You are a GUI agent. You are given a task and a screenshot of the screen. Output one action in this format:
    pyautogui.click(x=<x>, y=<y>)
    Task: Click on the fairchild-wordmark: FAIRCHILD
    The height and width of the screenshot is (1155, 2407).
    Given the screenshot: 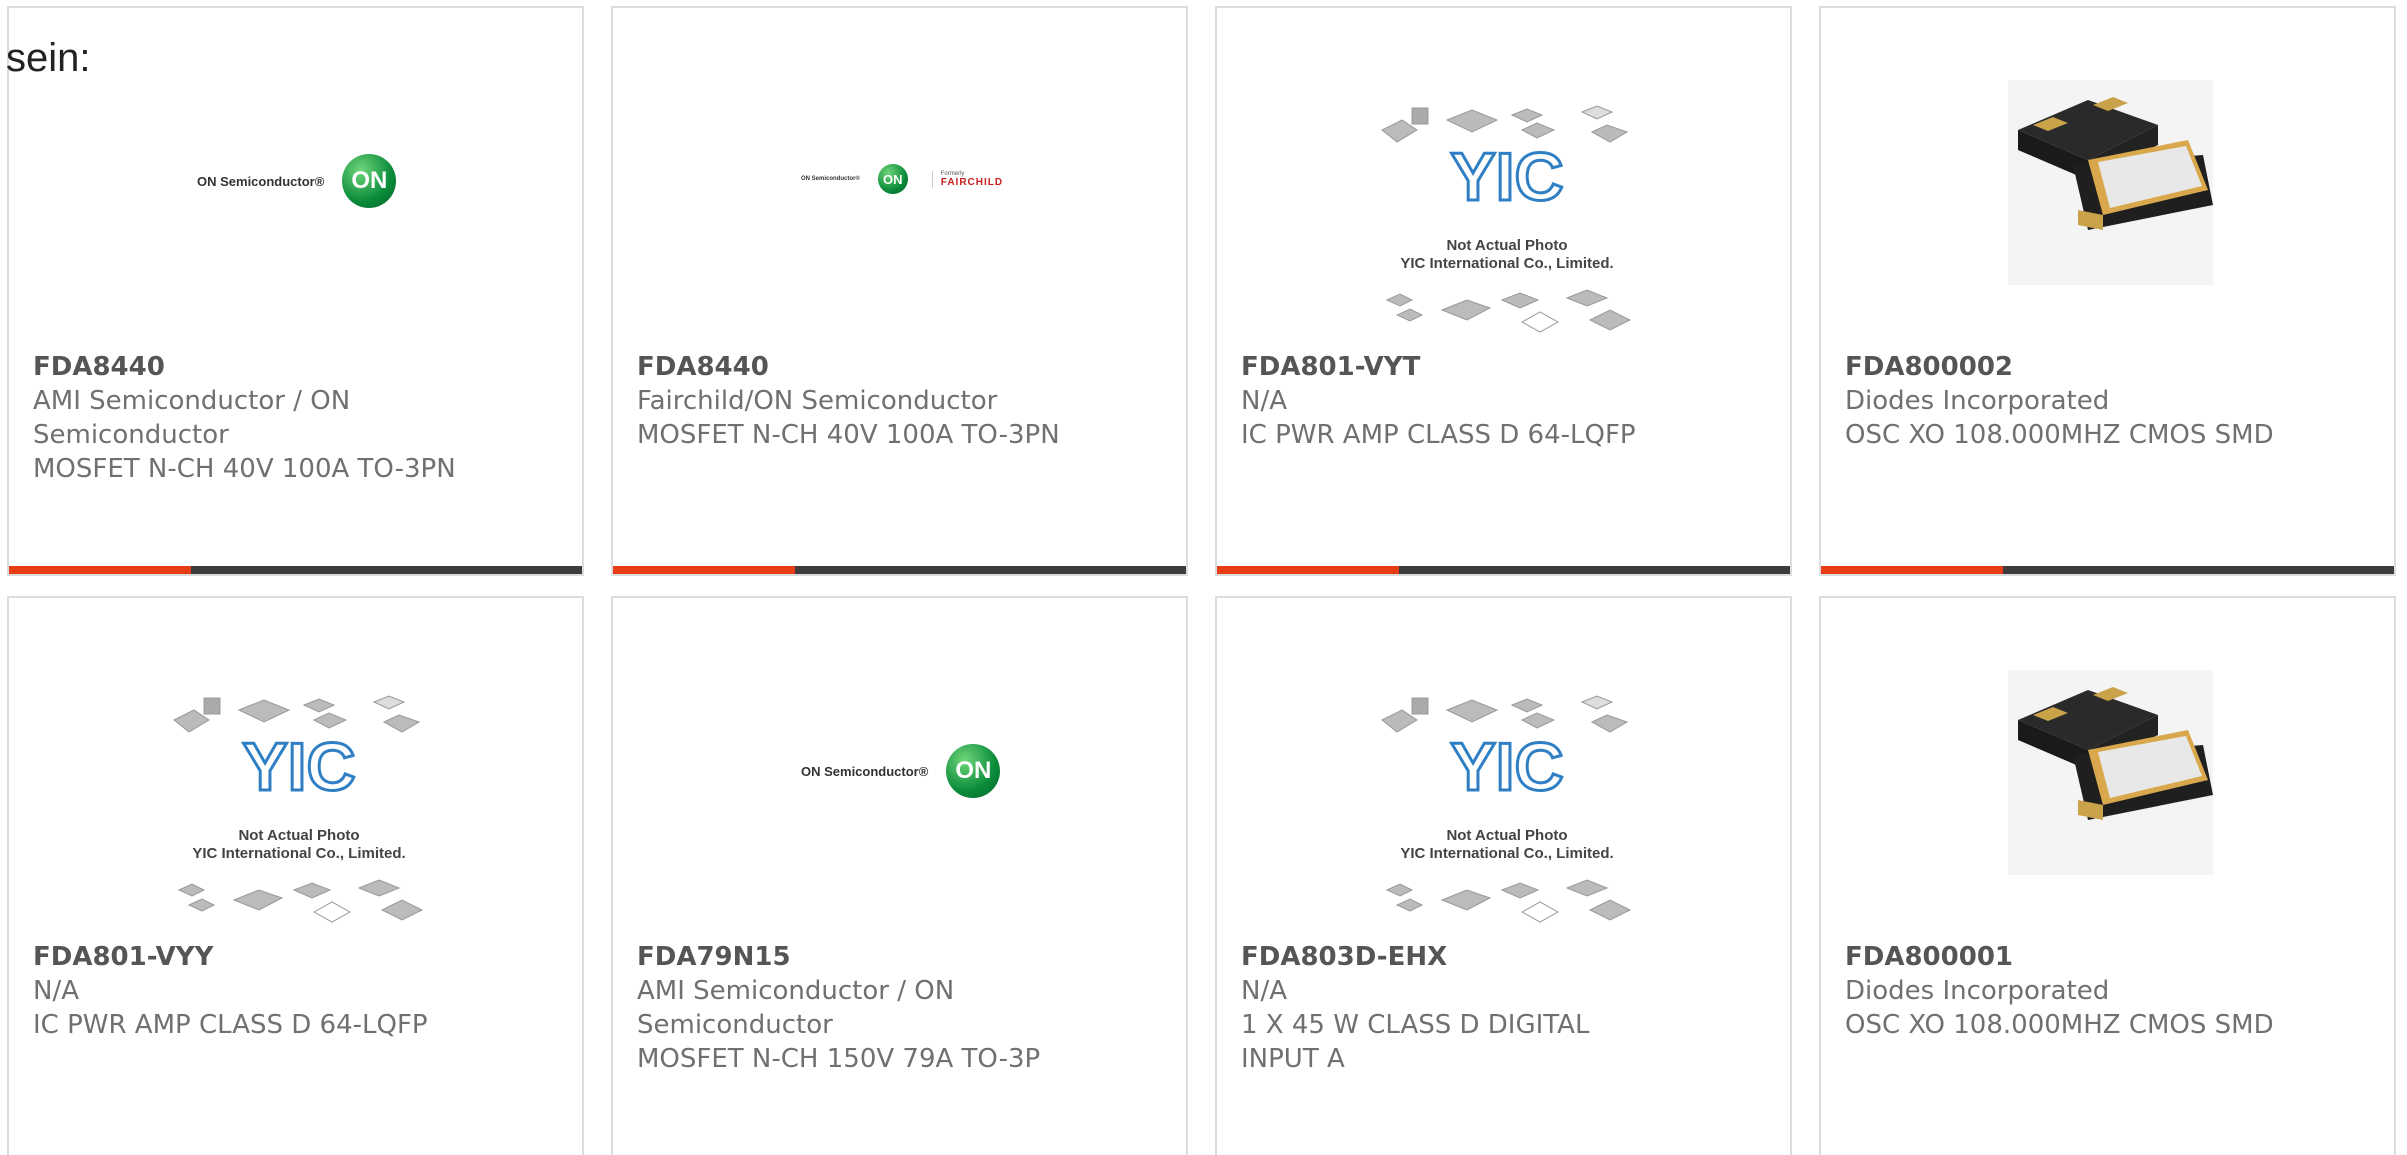 What is the action you would take?
    pyautogui.click(x=972, y=182)
    